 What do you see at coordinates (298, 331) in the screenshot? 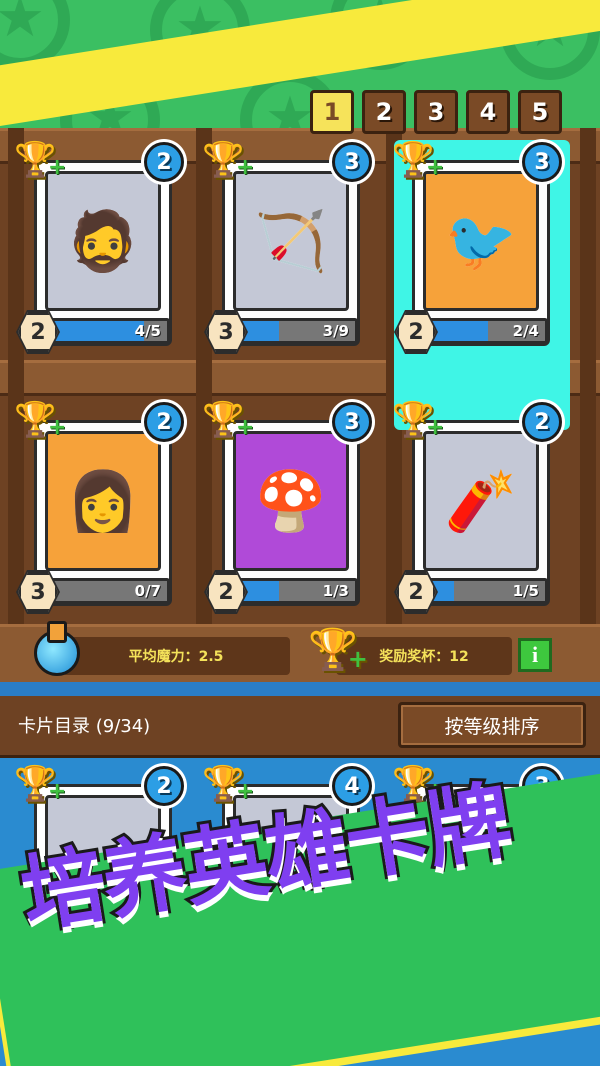
I see `card-progress-bar: 3/9` at bounding box center [298, 331].